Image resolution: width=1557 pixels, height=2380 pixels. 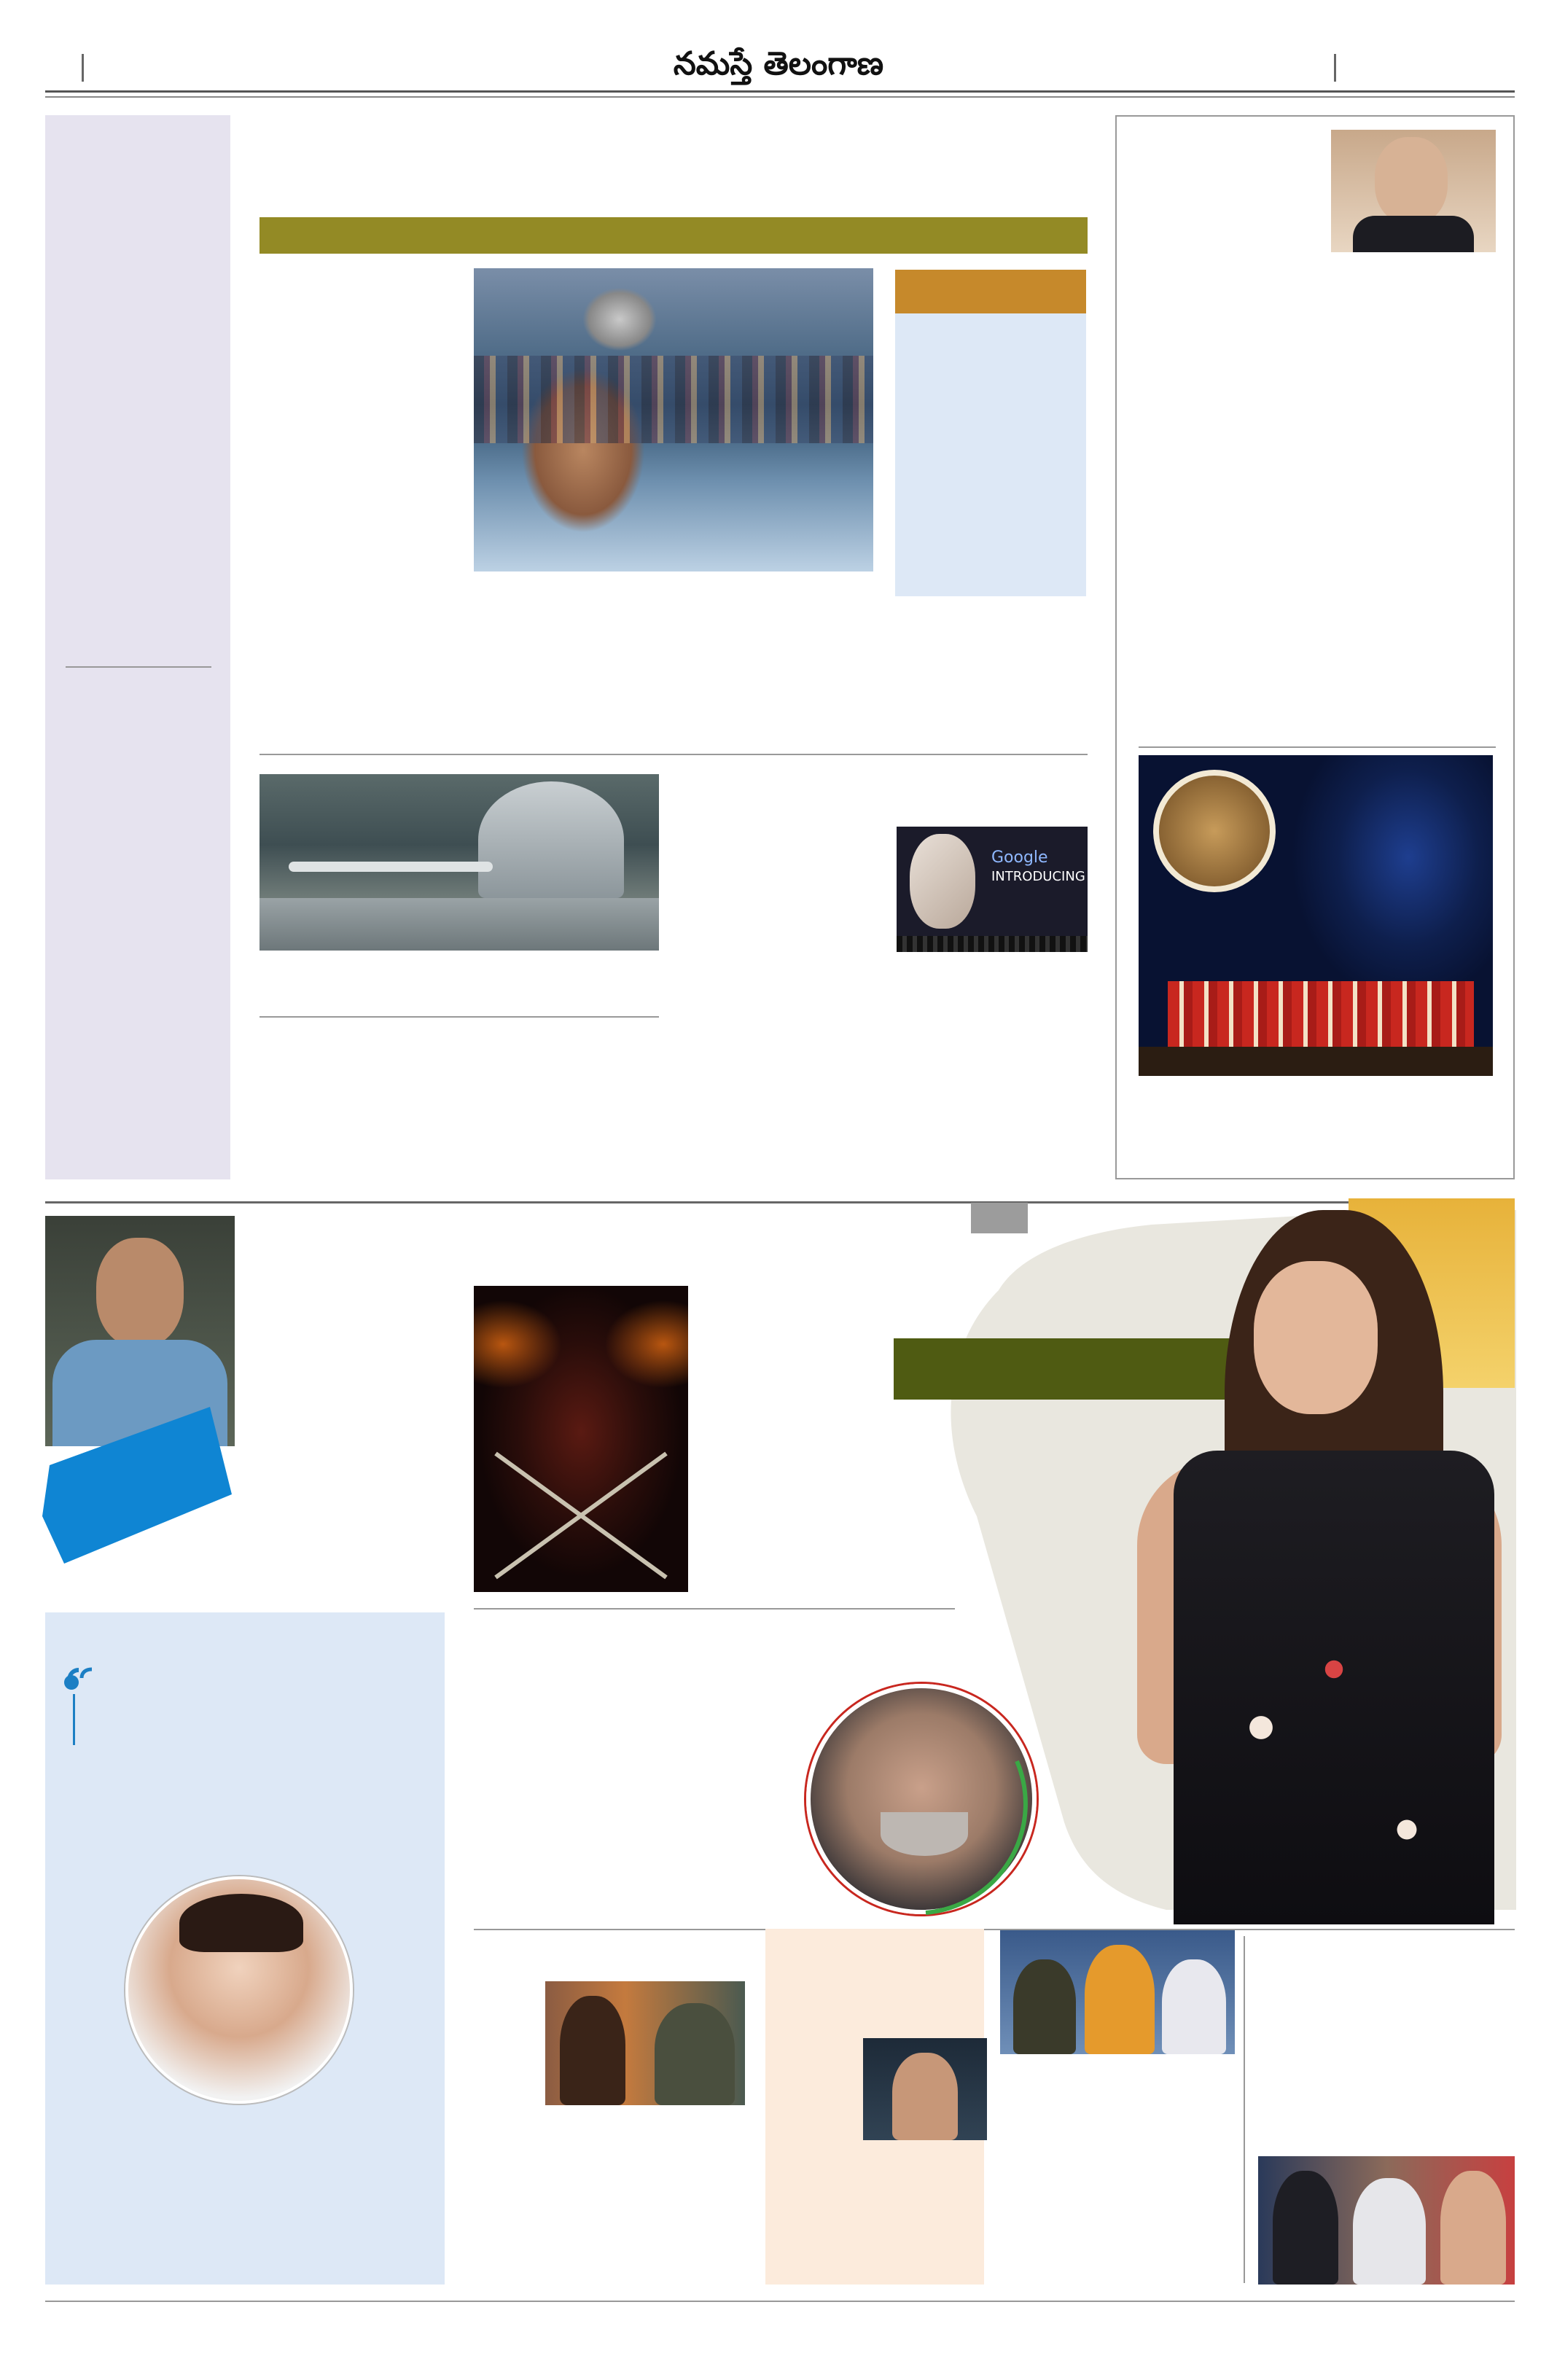 What do you see at coordinates (1019, 857) in the screenshot?
I see `google-label: Google` at bounding box center [1019, 857].